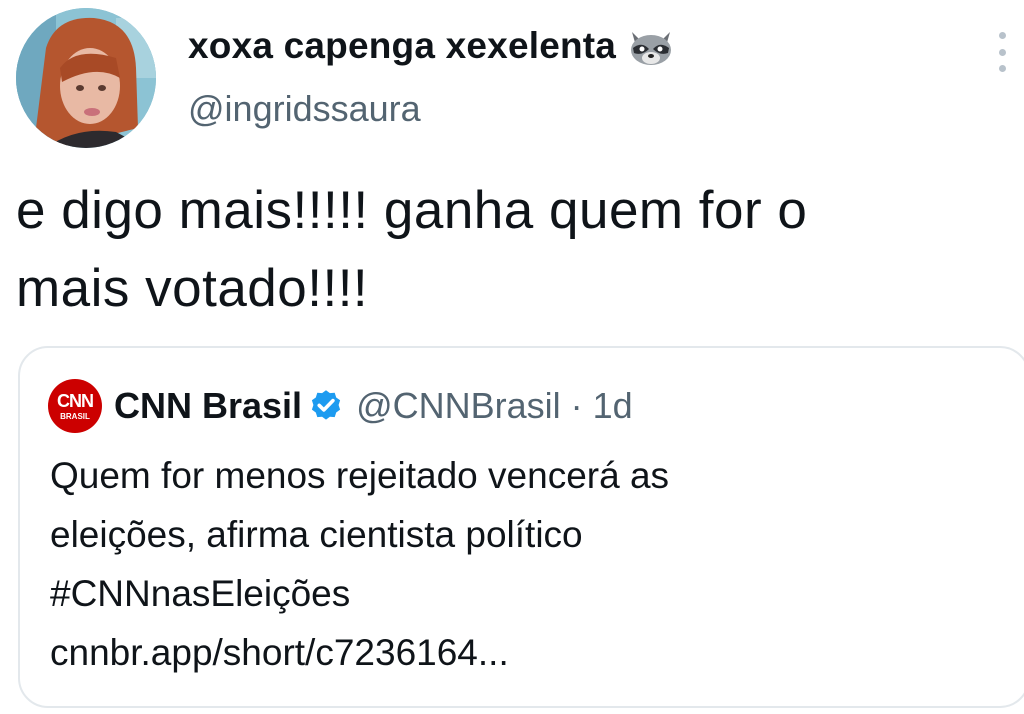  What do you see at coordinates (412, 210) in the screenshot?
I see `tweet-text-line: e digo mais!!!!! ganha quem for o` at bounding box center [412, 210].